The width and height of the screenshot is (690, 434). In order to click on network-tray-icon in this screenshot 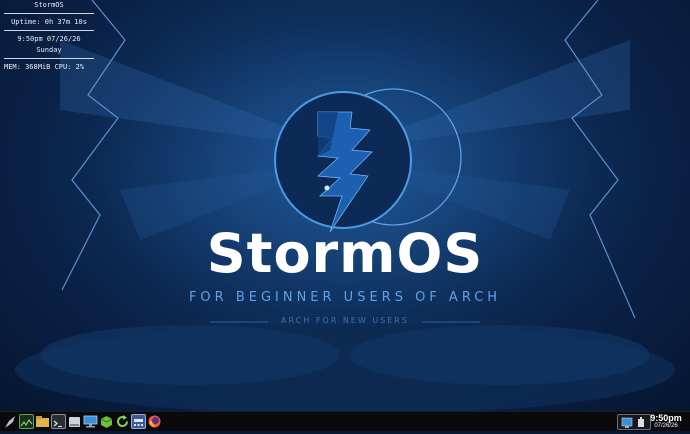, I will do `click(634, 423)`.